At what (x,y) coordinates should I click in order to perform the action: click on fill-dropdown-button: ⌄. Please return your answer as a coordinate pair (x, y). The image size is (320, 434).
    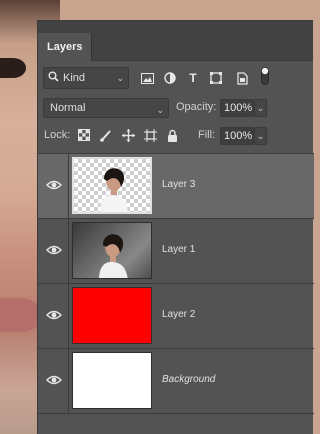
    Looking at the image, I should click on (260, 136).